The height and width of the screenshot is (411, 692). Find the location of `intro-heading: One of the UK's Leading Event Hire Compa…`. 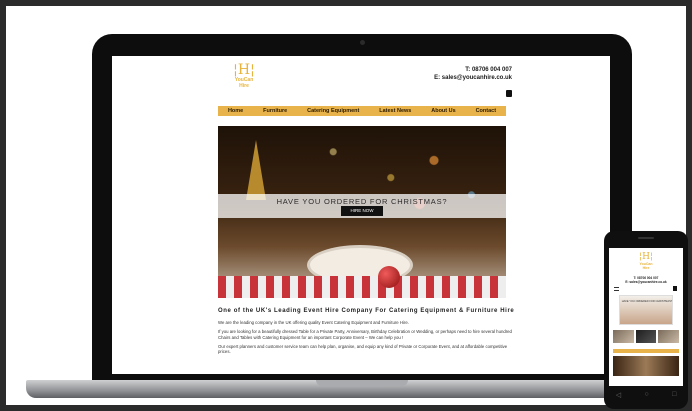

intro-heading: One of the UK's Leading Event Hire Compa… is located at coordinates (366, 311).